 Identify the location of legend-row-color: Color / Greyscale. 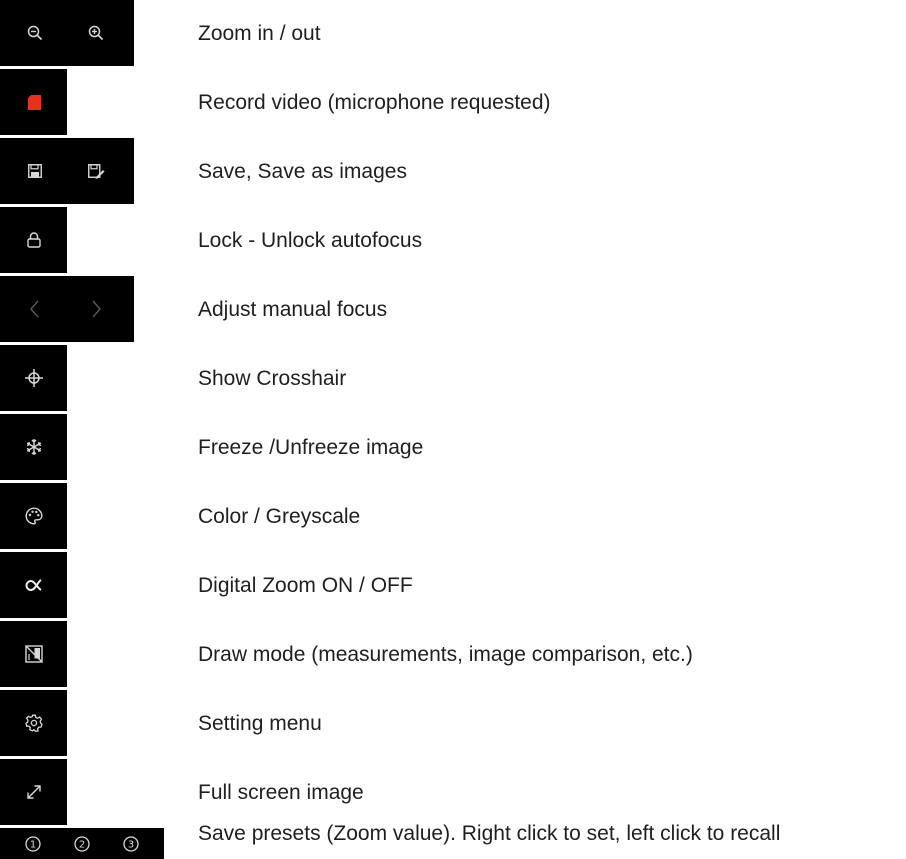
(453, 516).